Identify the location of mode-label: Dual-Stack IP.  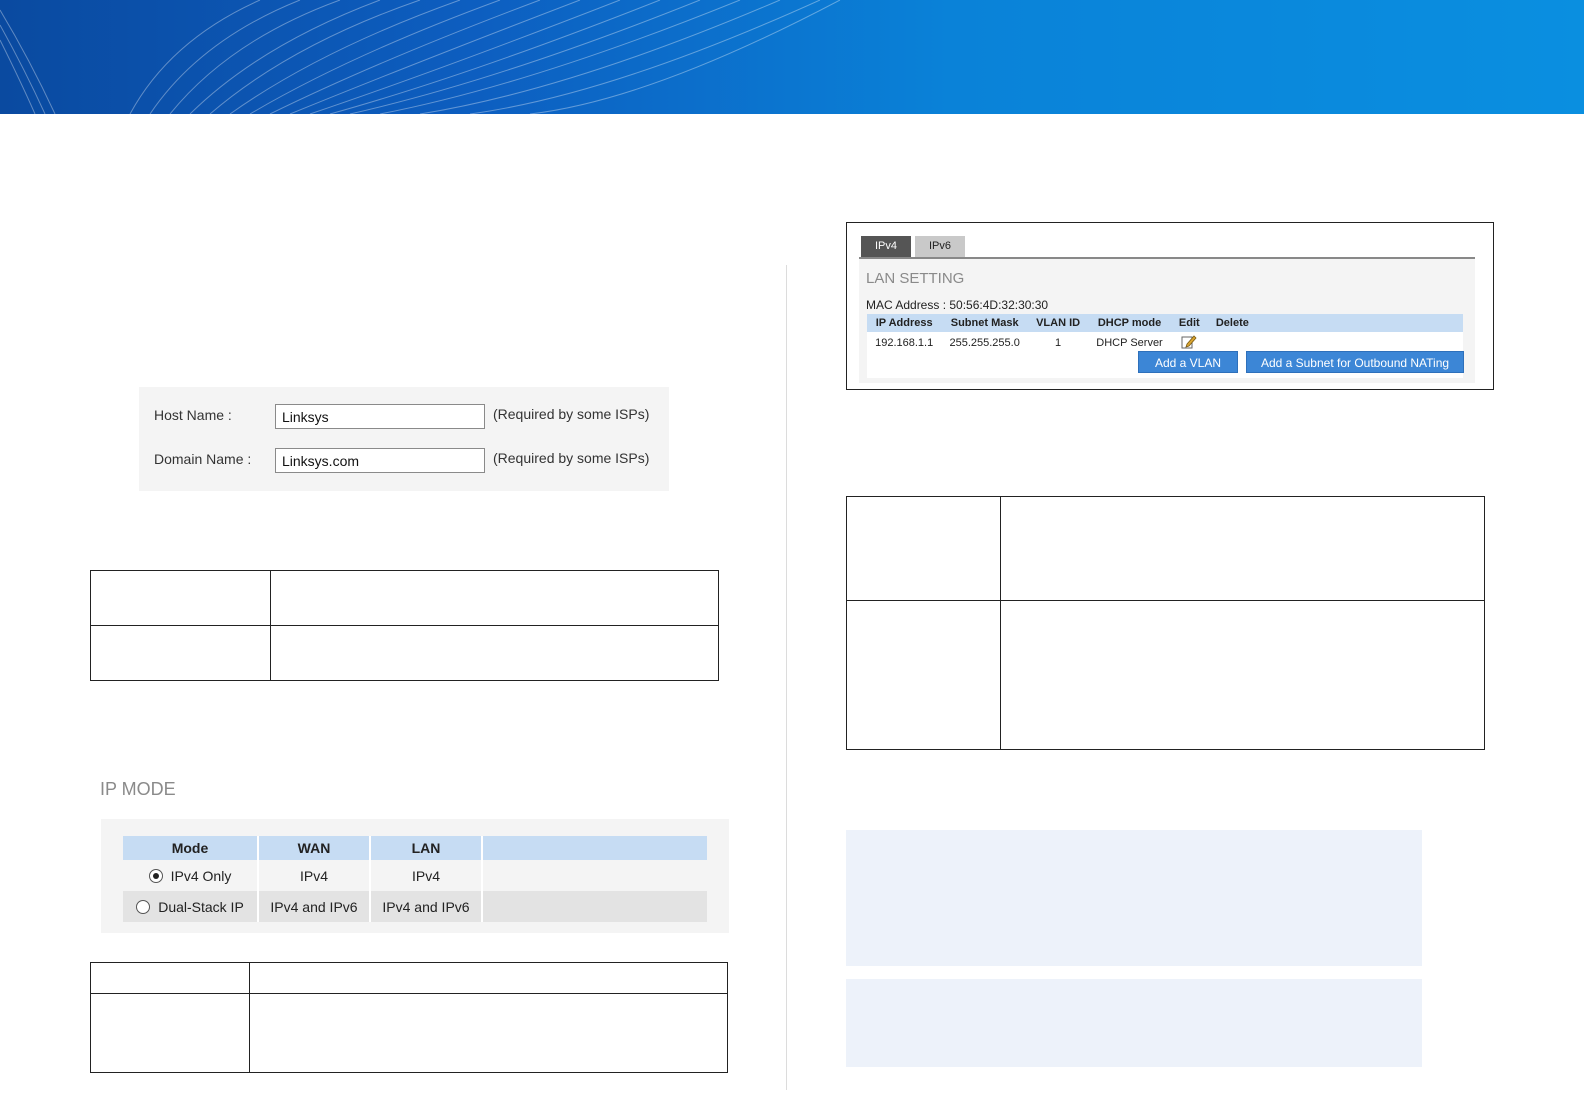
(201, 906).